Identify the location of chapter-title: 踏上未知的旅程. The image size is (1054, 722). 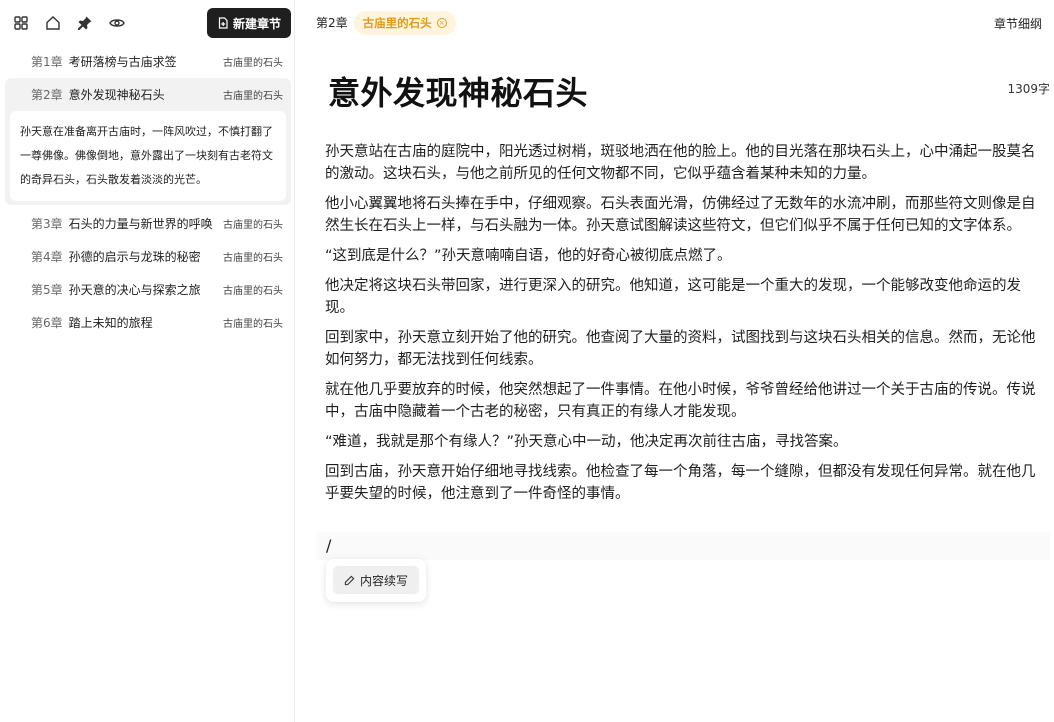
(110, 323).